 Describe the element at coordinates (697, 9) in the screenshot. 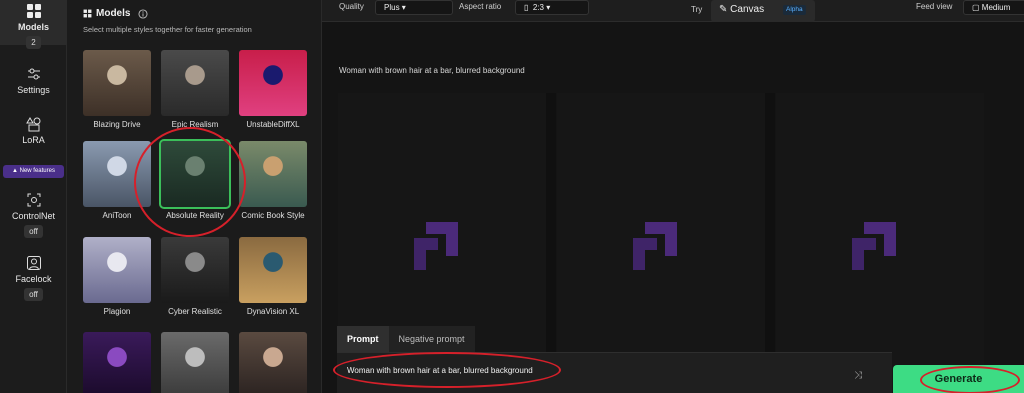

I see `try-label: Try` at that location.